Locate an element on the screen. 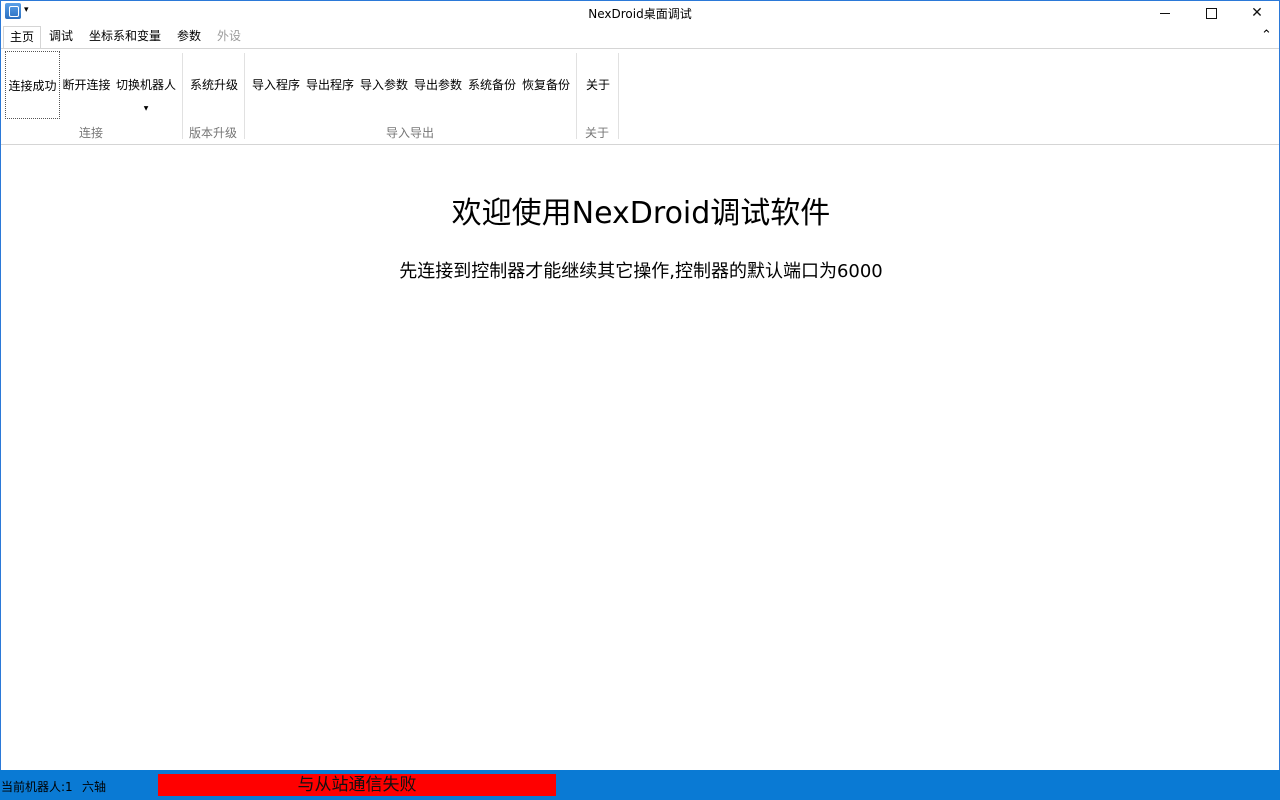 This screenshot has height=800, width=1280. communication-error-banner: 与从站通信失败 is located at coordinates (357, 785).